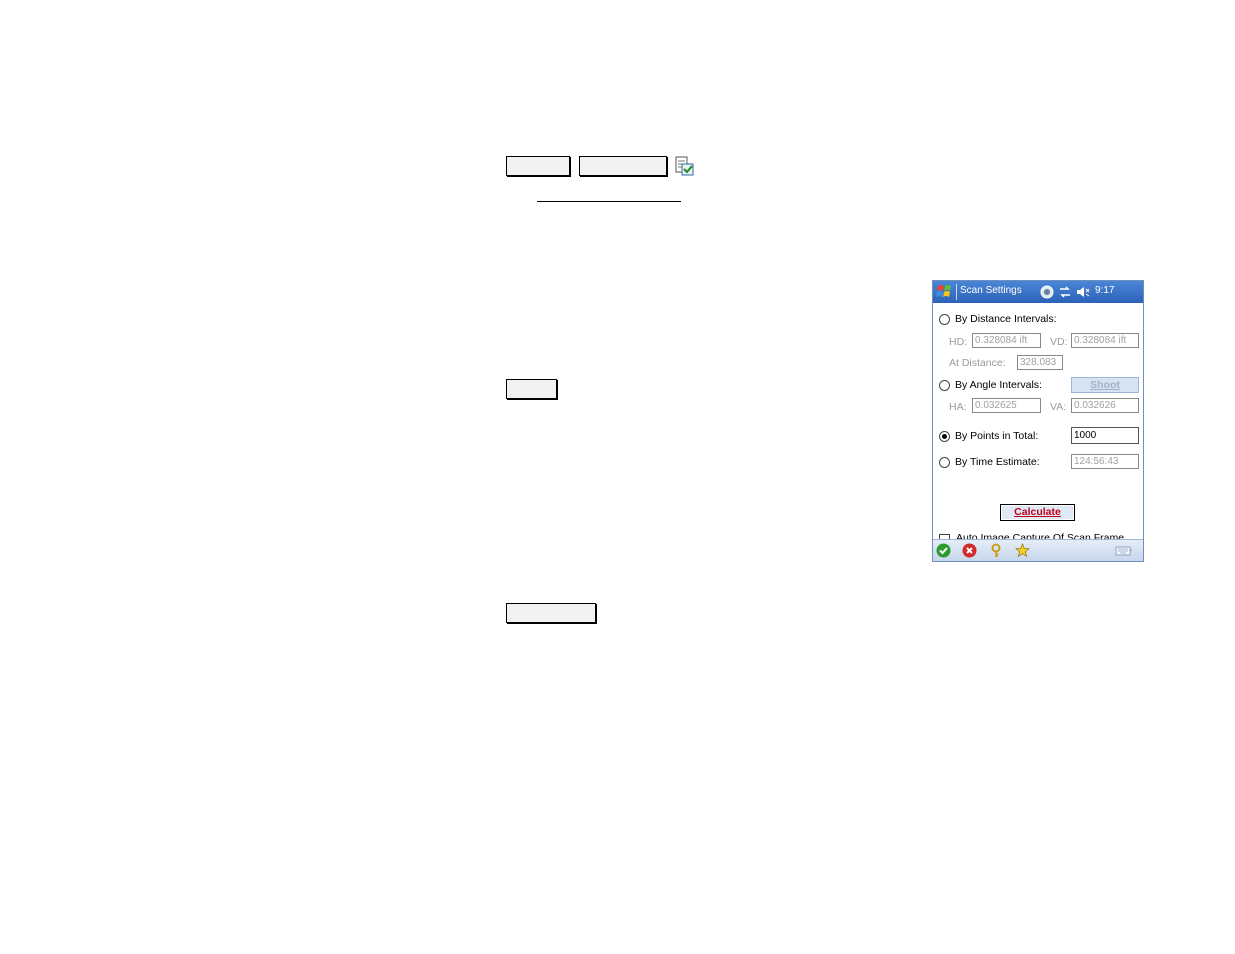 This screenshot has height=954, width=1235. What do you see at coordinates (956, 292) in the screenshot?
I see `title-separator` at bounding box center [956, 292].